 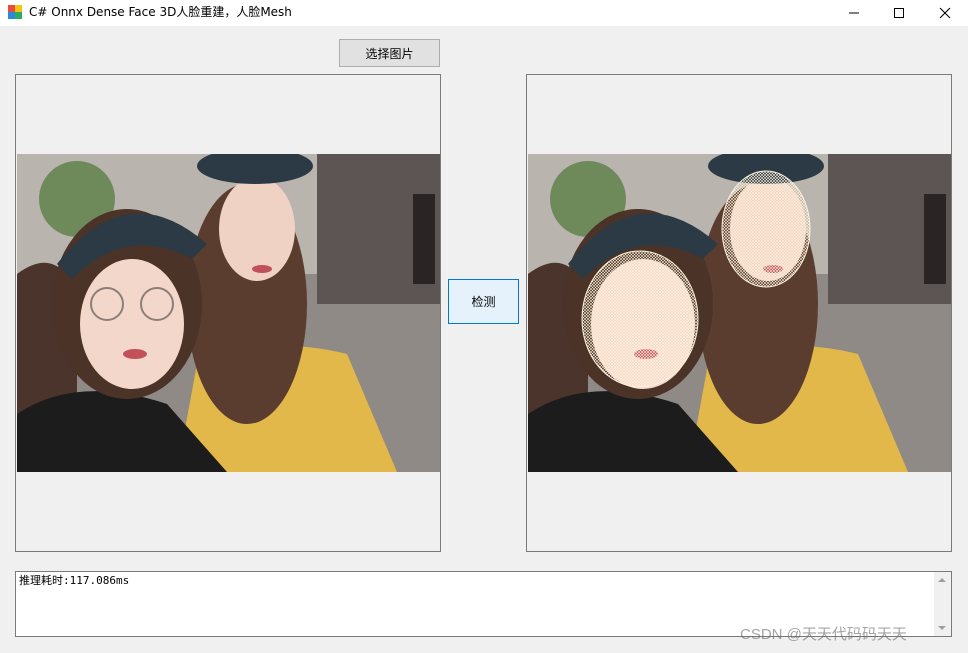 I want to click on face-mesh-left, so click(x=640, y=319).